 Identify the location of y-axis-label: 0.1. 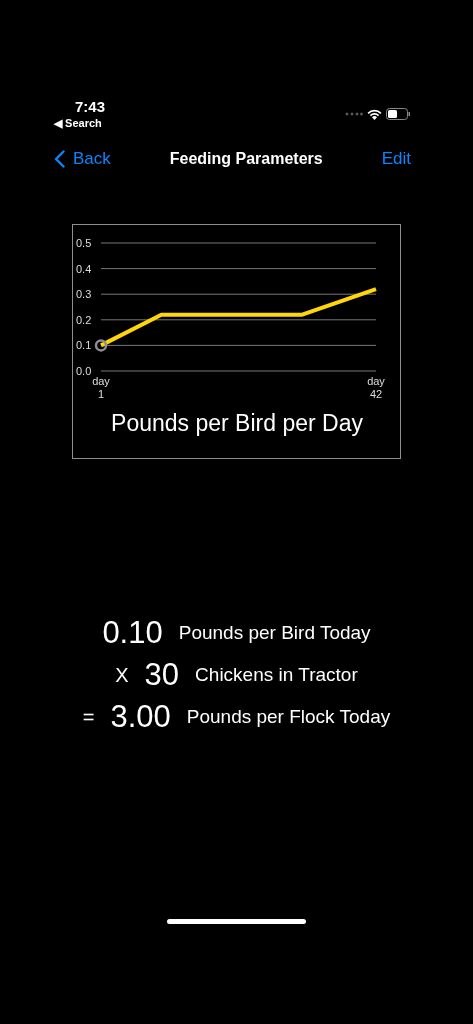
(84, 345).